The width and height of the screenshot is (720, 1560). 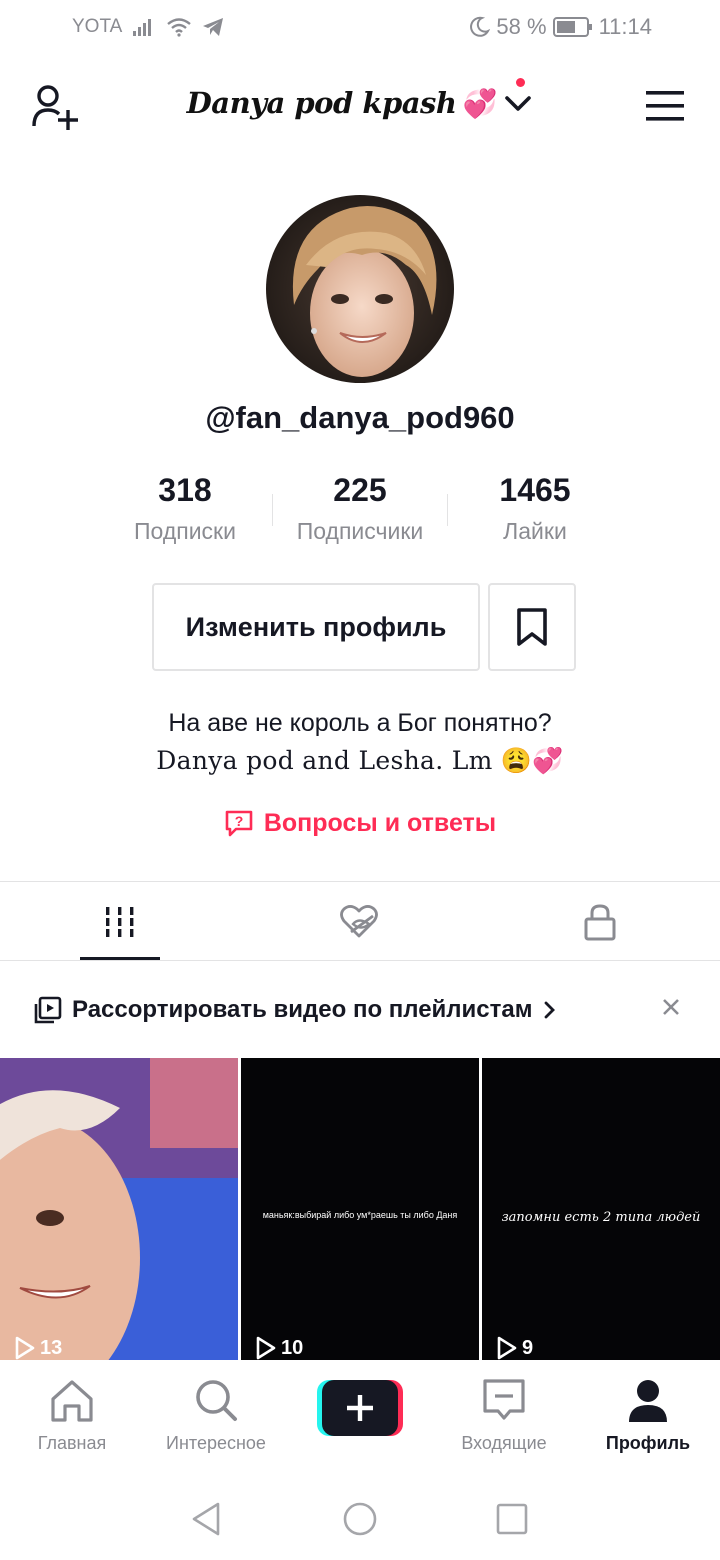 What do you see at coordinates (292, 1347) in the screenshot?
I see `view-count-value: 10` at bounding box center [292, 1347].